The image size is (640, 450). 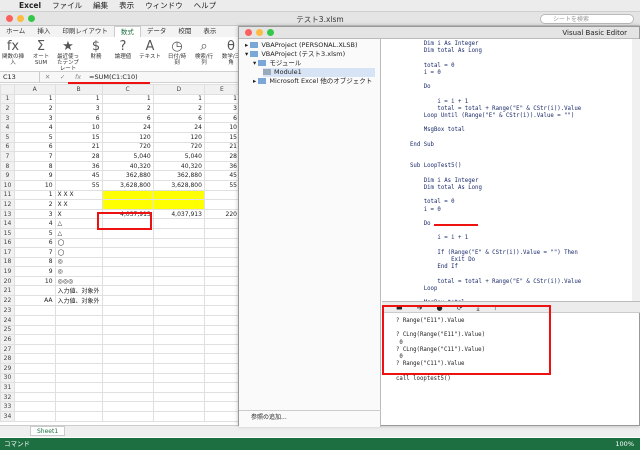 I want to click on sheet-search-input: シートを検索, so click(x=587, y=19).